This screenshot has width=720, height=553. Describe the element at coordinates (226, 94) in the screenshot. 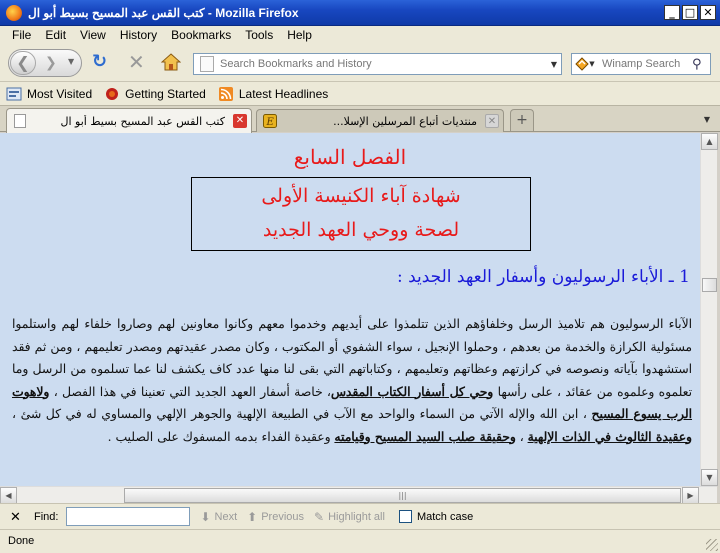

I see `rss-icon` at that location.